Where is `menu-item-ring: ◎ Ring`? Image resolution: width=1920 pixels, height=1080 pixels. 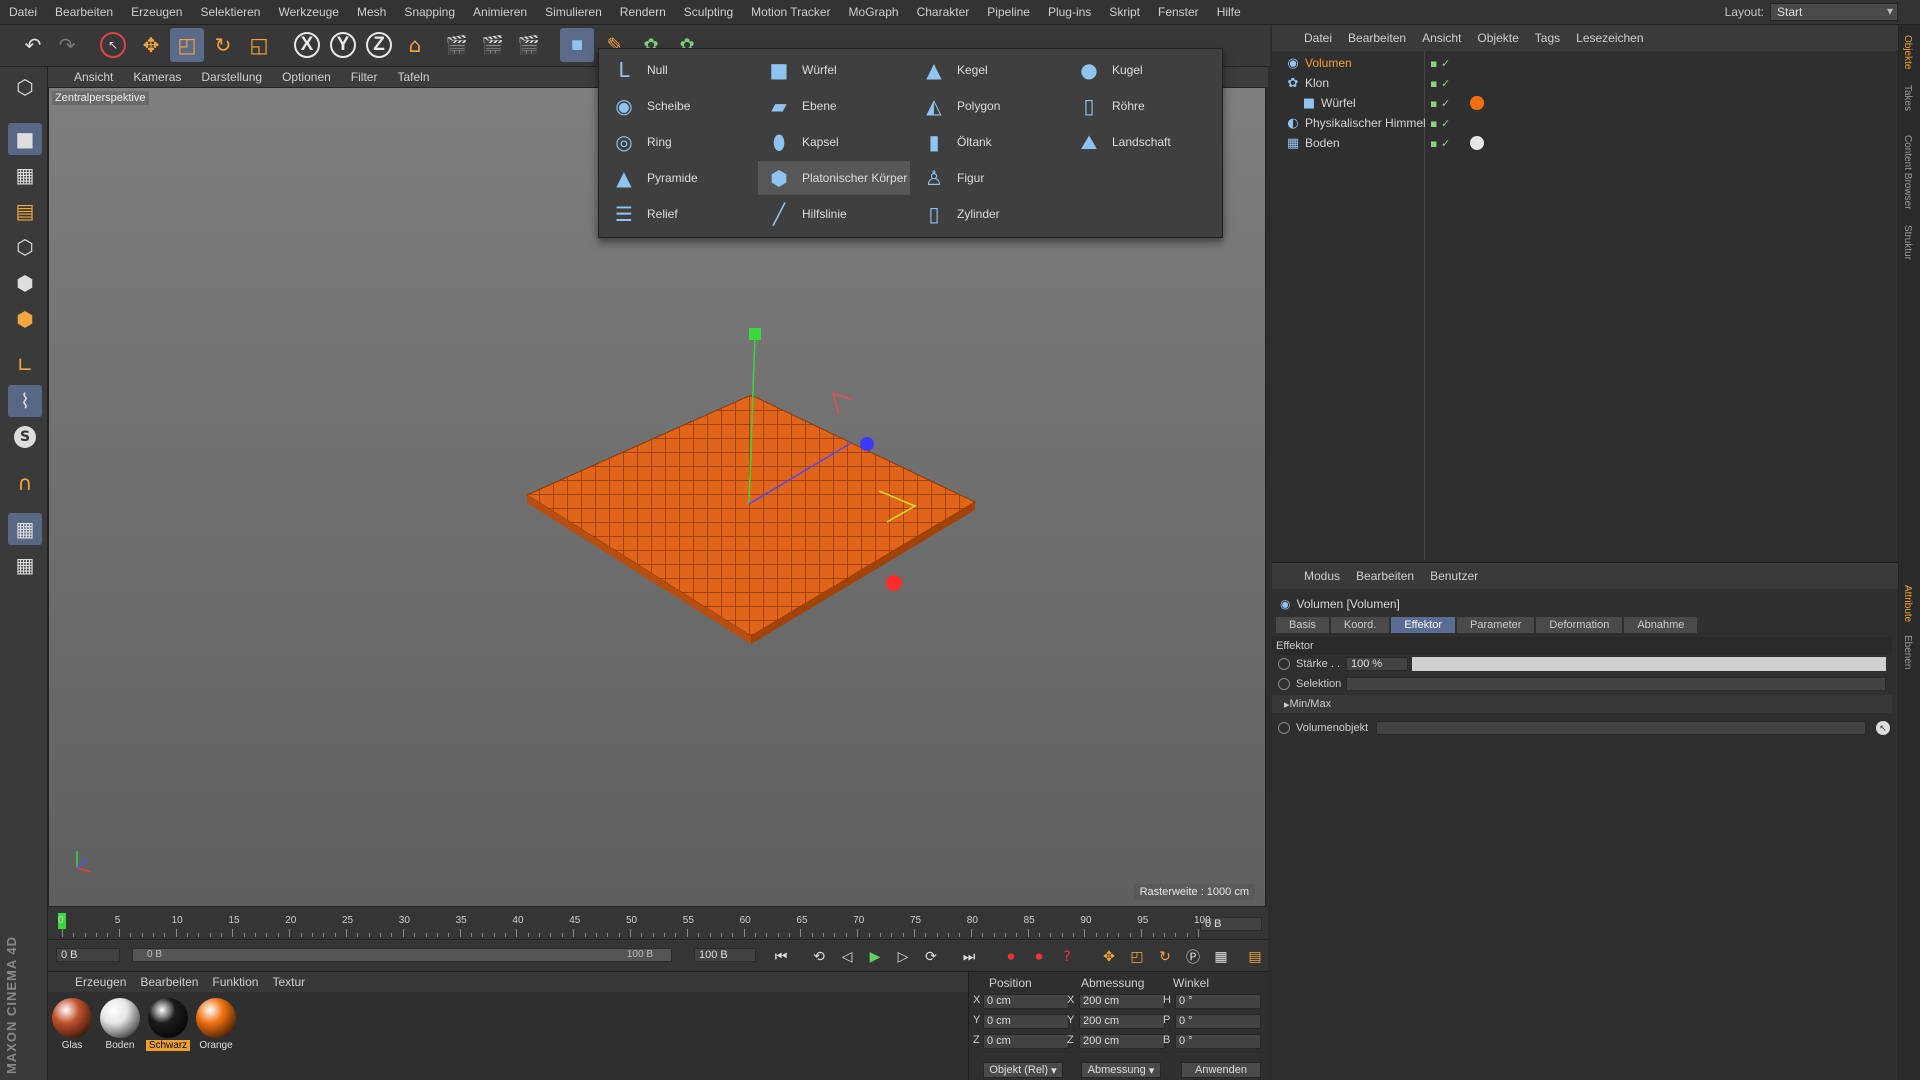 menu-item-ring: ◎ Ring is located at coordinates (679, 142).